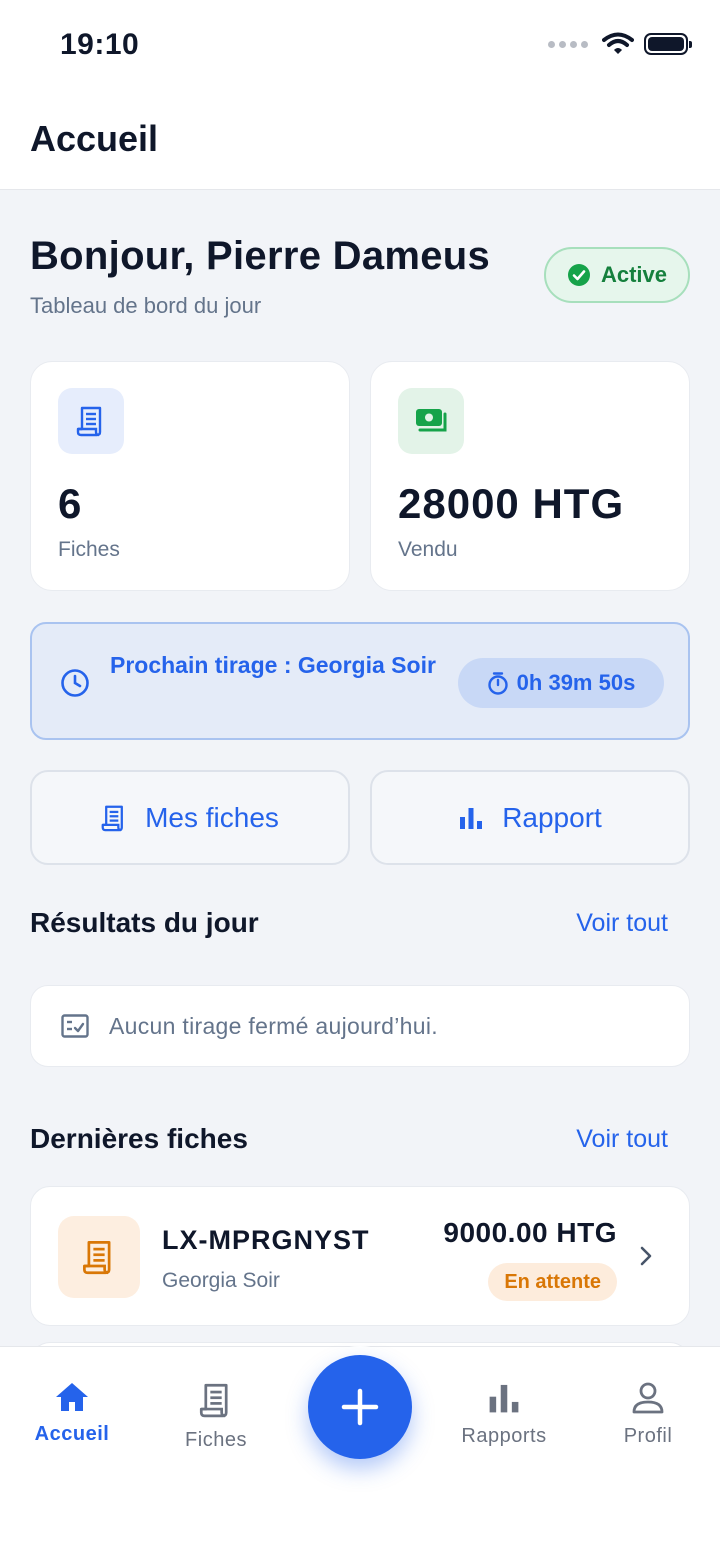 Image resolution: width=720 pixels, height=1558 pixels. I want to click on results-see-all-link: Voir tout, so click(622, 923).